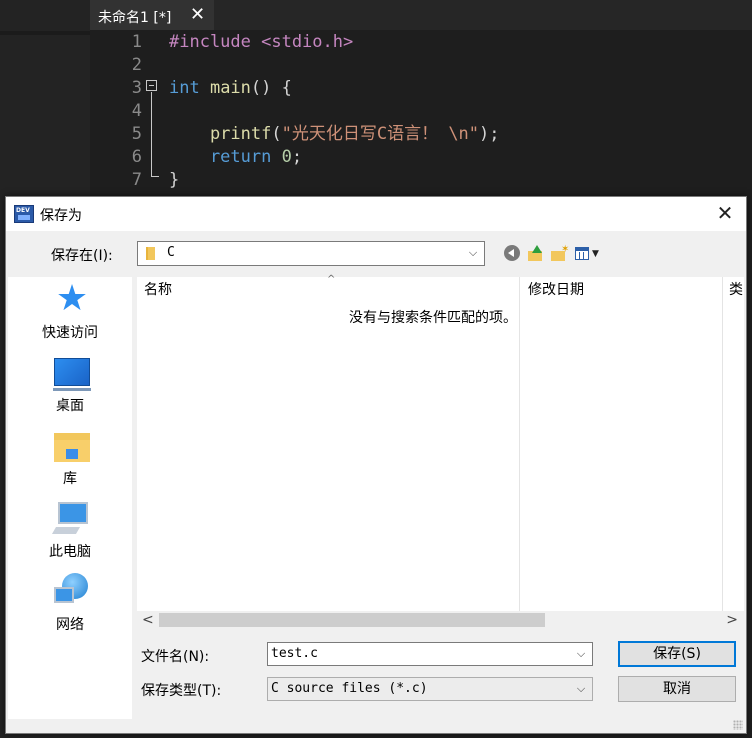 This screenshot has width=752, height=738. Describe the element at coordinates (489, 134) in the screenshot. I see `code-token: );` at that location.